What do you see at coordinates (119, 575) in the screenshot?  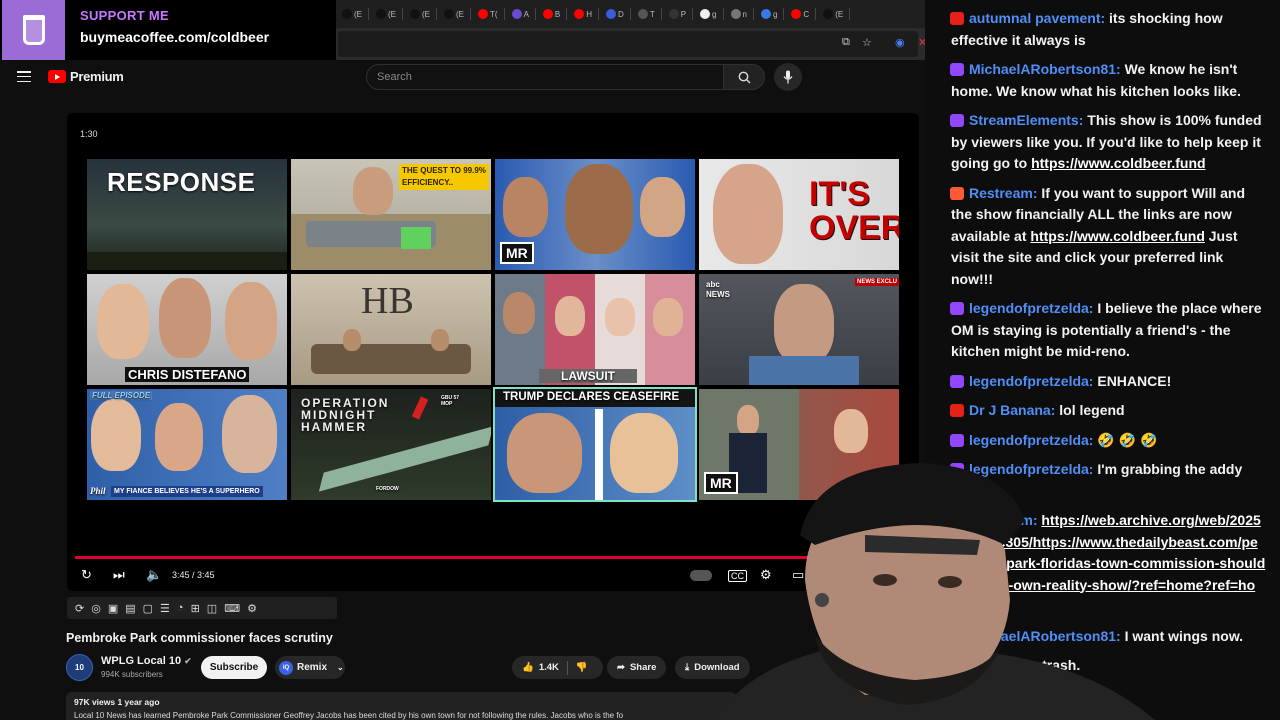 I see `next-icon: ⏭` at bounding box center [119, 575].